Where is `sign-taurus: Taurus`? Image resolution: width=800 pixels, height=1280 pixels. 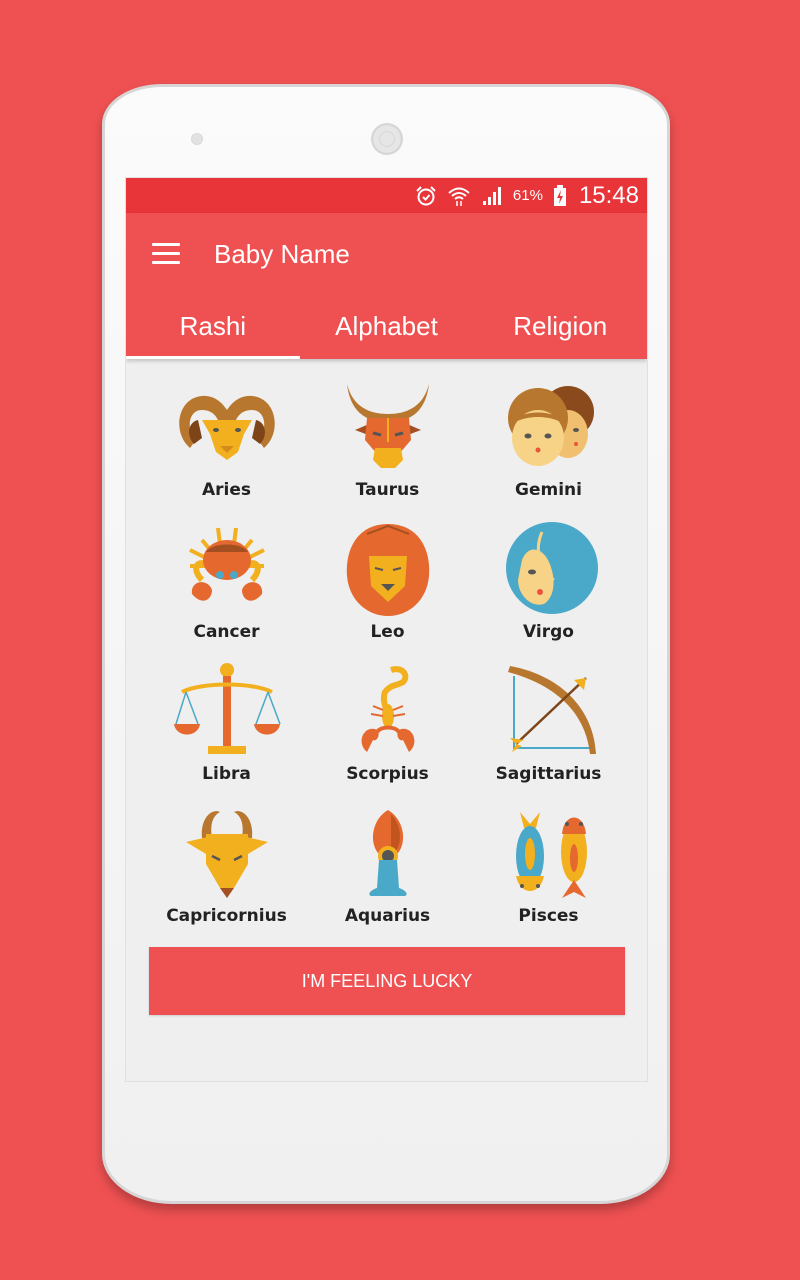 sign-taurus: Taurus is located at coordinates (387, 441).